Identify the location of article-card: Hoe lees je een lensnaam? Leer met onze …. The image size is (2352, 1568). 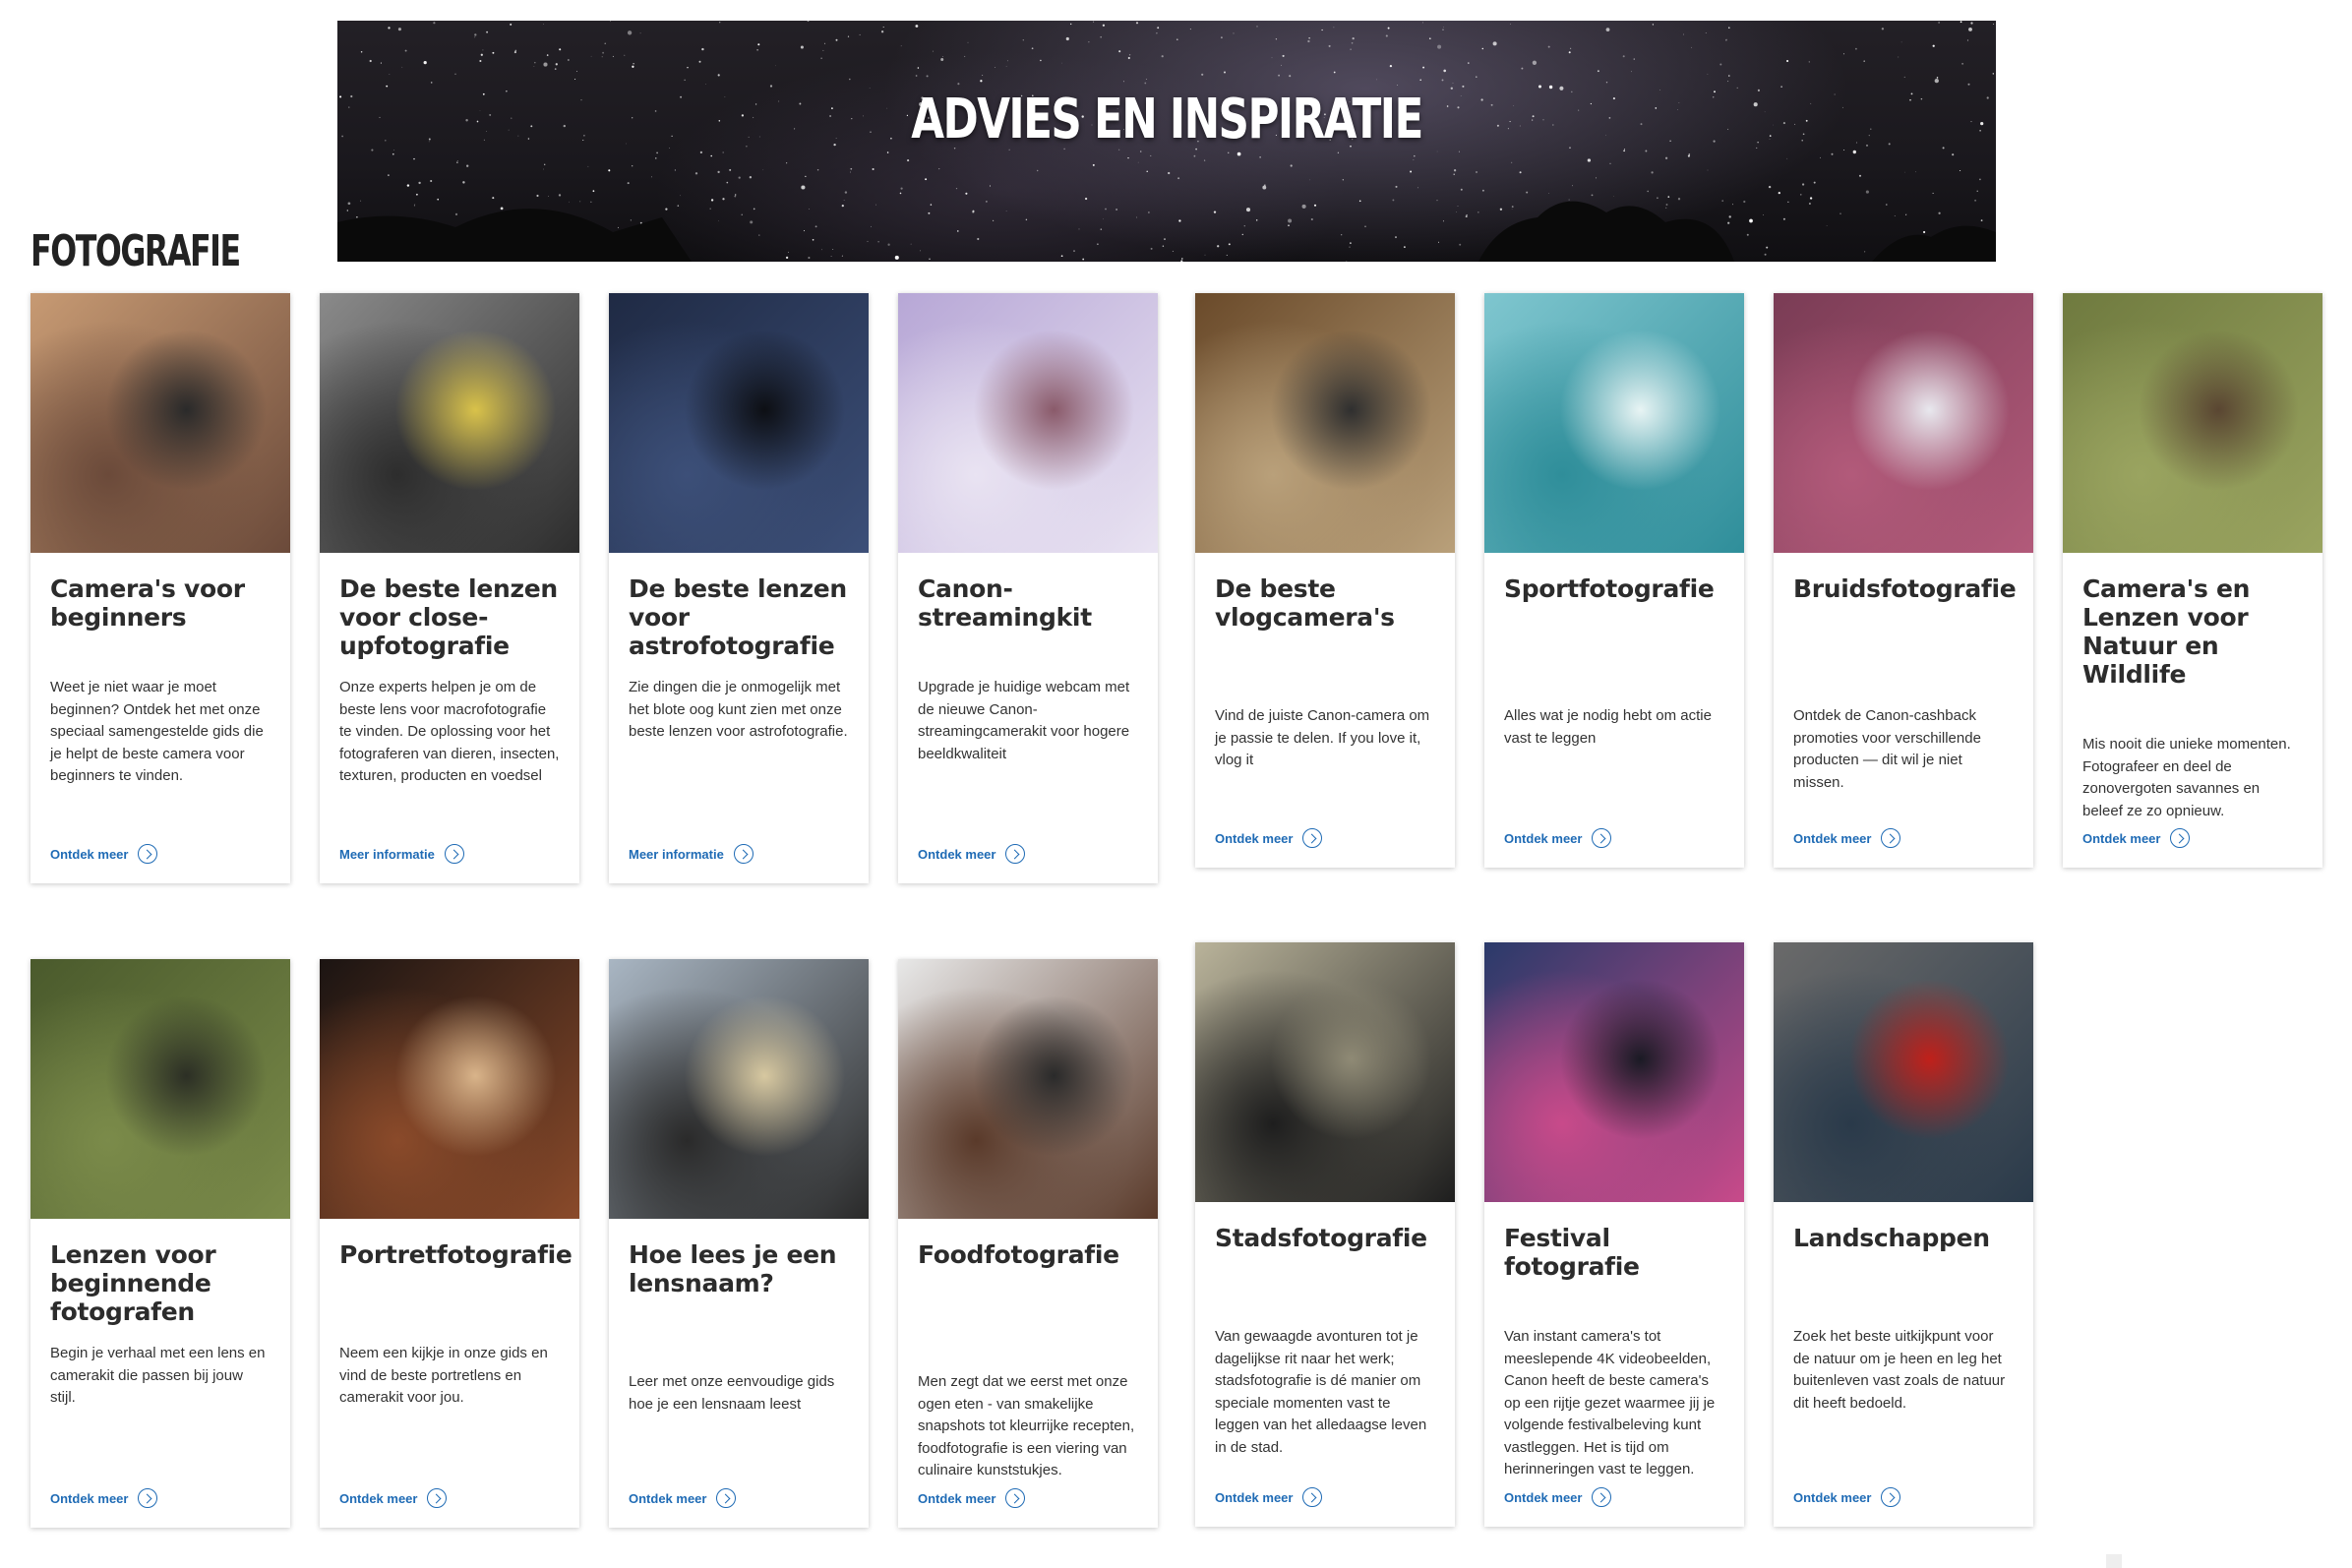
(739, 1243).